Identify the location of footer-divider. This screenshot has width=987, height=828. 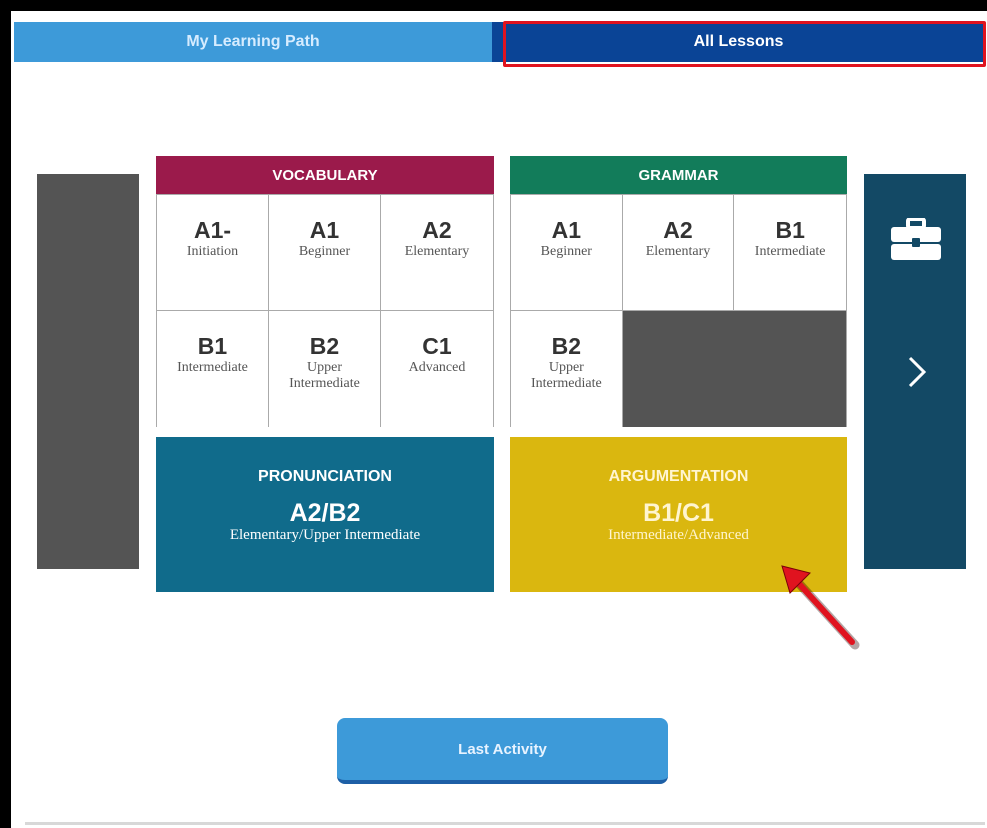
(505, 823).